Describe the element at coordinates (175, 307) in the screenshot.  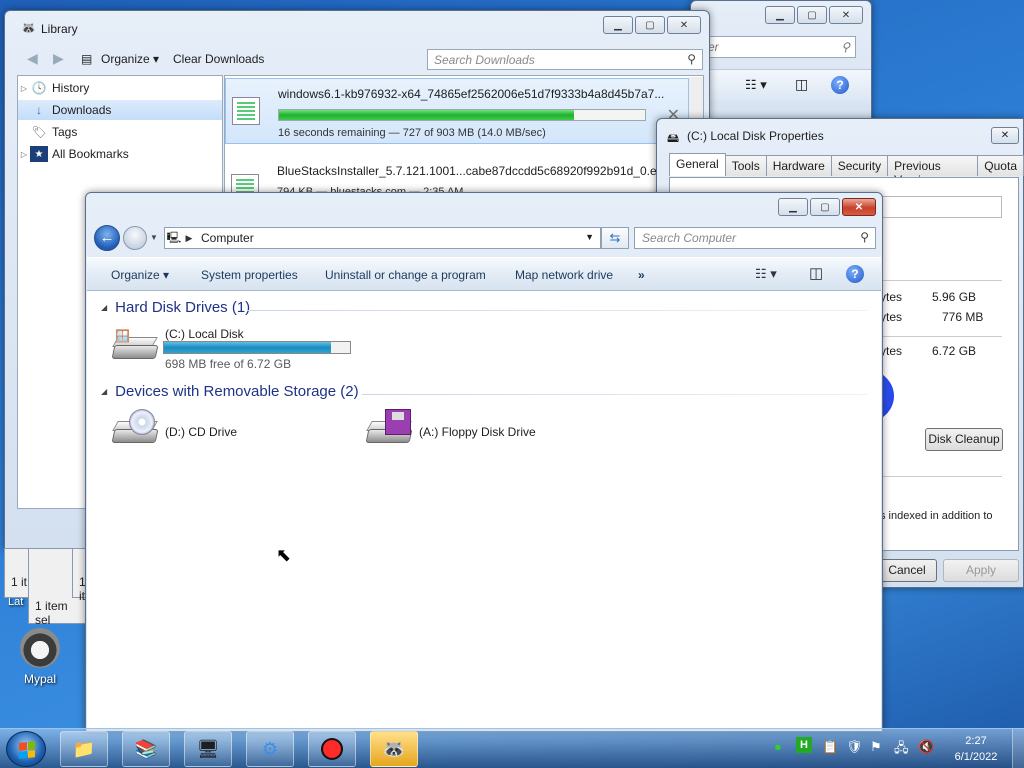
I see `group-hard-disk-drives: ◢ Hard Disk Drives (1)` at that location.